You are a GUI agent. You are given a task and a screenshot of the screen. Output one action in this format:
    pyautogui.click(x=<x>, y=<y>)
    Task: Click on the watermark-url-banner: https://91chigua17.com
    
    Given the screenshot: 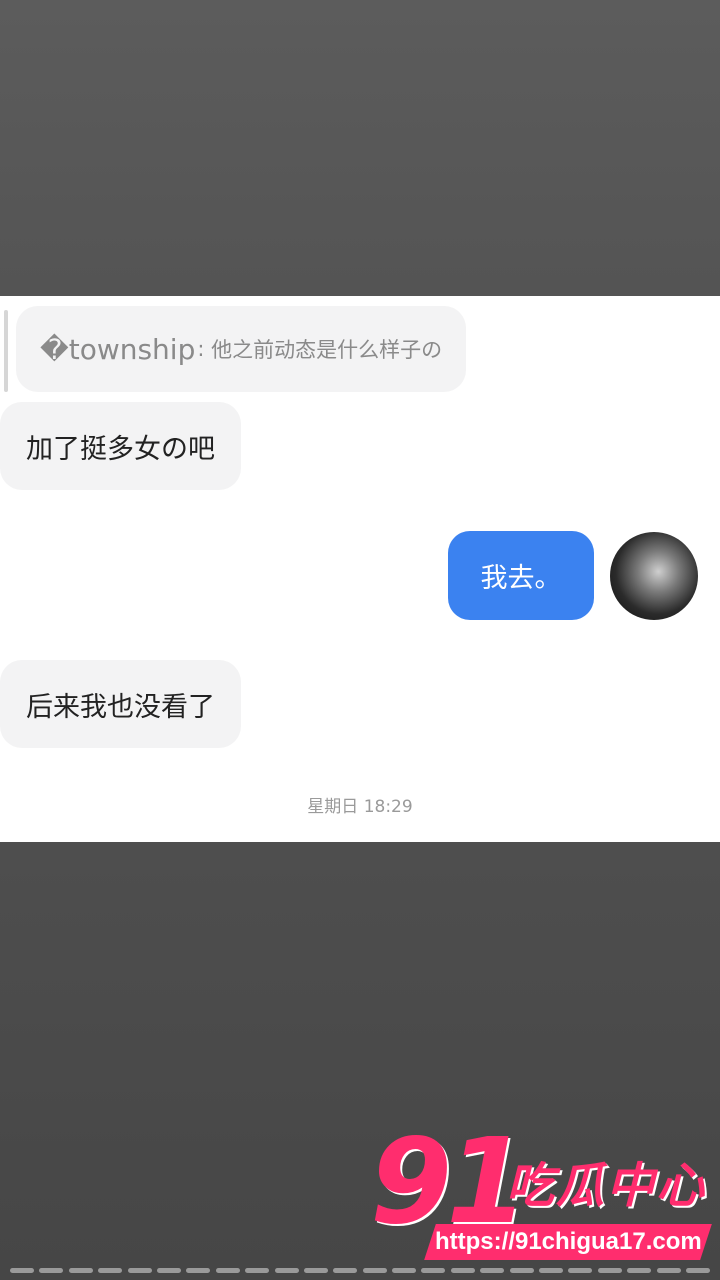 What is the action you would take?
    pyautogui.click(x=568, y=1242)
    